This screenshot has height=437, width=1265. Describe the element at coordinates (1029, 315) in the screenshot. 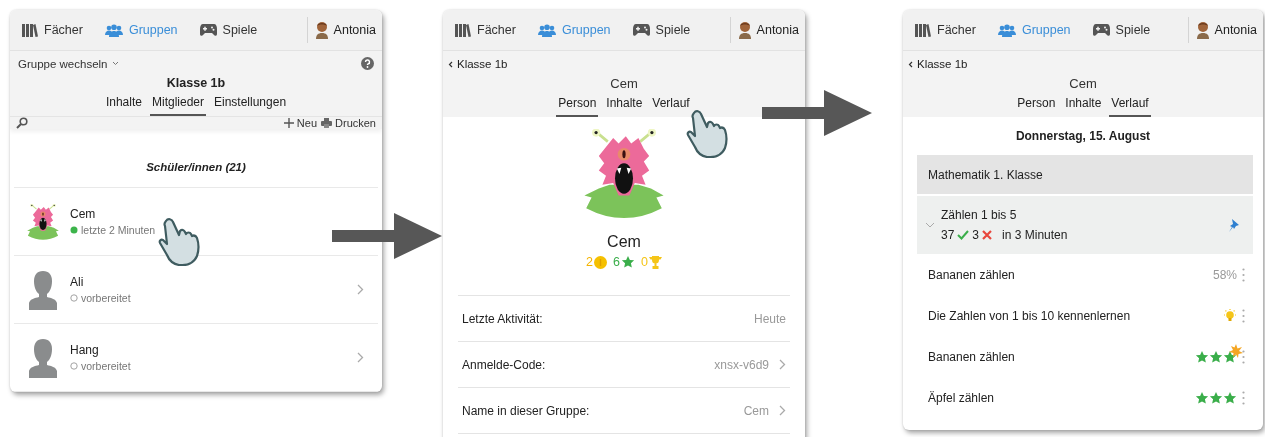

I see `activity-title: Die Zahlen von 1 bis 10 kennenlernen` at that location.